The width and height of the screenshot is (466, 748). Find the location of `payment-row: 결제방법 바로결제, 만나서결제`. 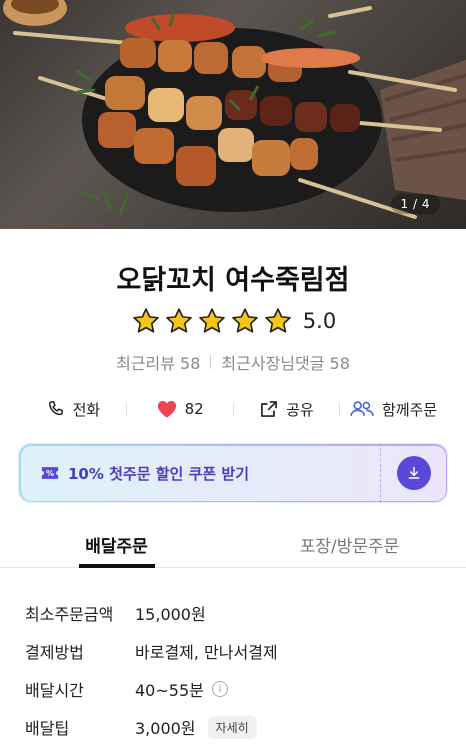

payment-row: 결제방법 바로결제, 만나서결제 is located at coordinates (235, 651).